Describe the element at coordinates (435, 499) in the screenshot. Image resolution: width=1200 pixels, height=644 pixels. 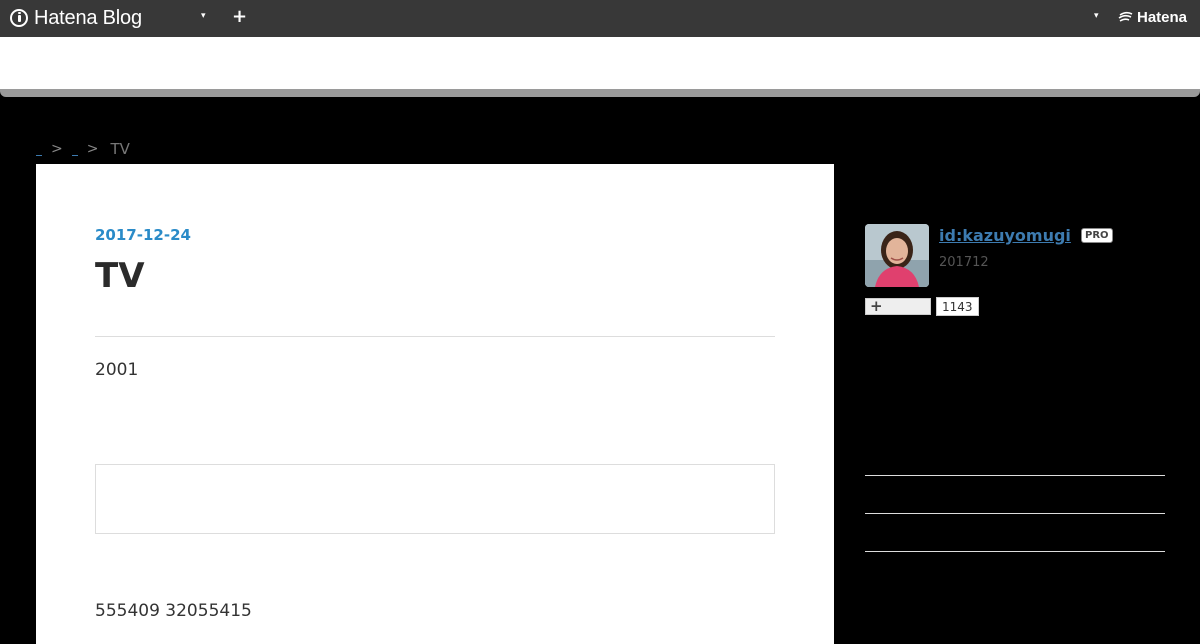
I see `embedded-content-box` at that location.